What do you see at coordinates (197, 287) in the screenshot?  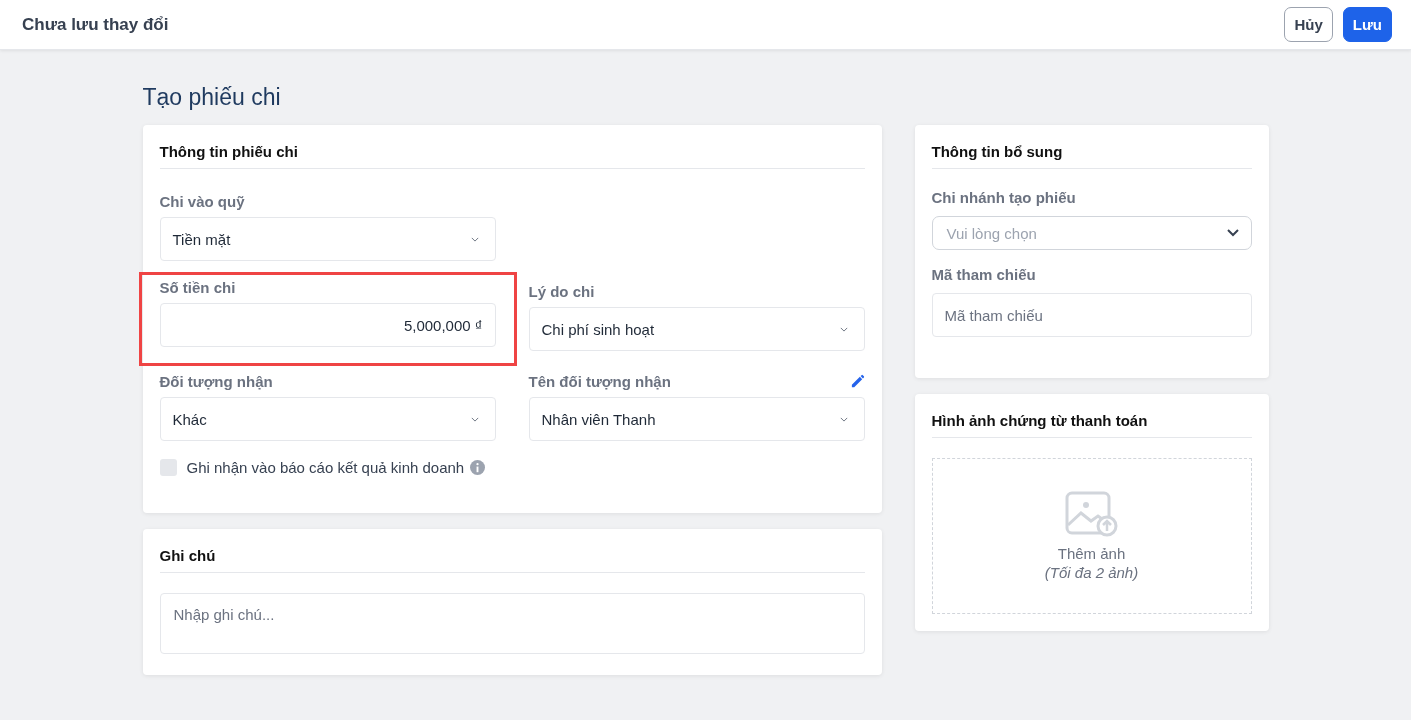 I see `field-label: Số tiền chi` at bounding box center [197, 287].